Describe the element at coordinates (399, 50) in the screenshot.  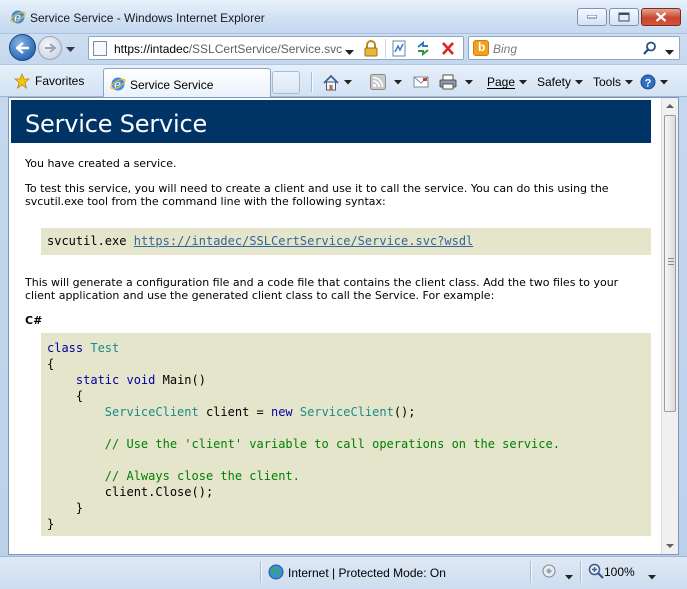
I see `compatibility-view-icon` at that location.